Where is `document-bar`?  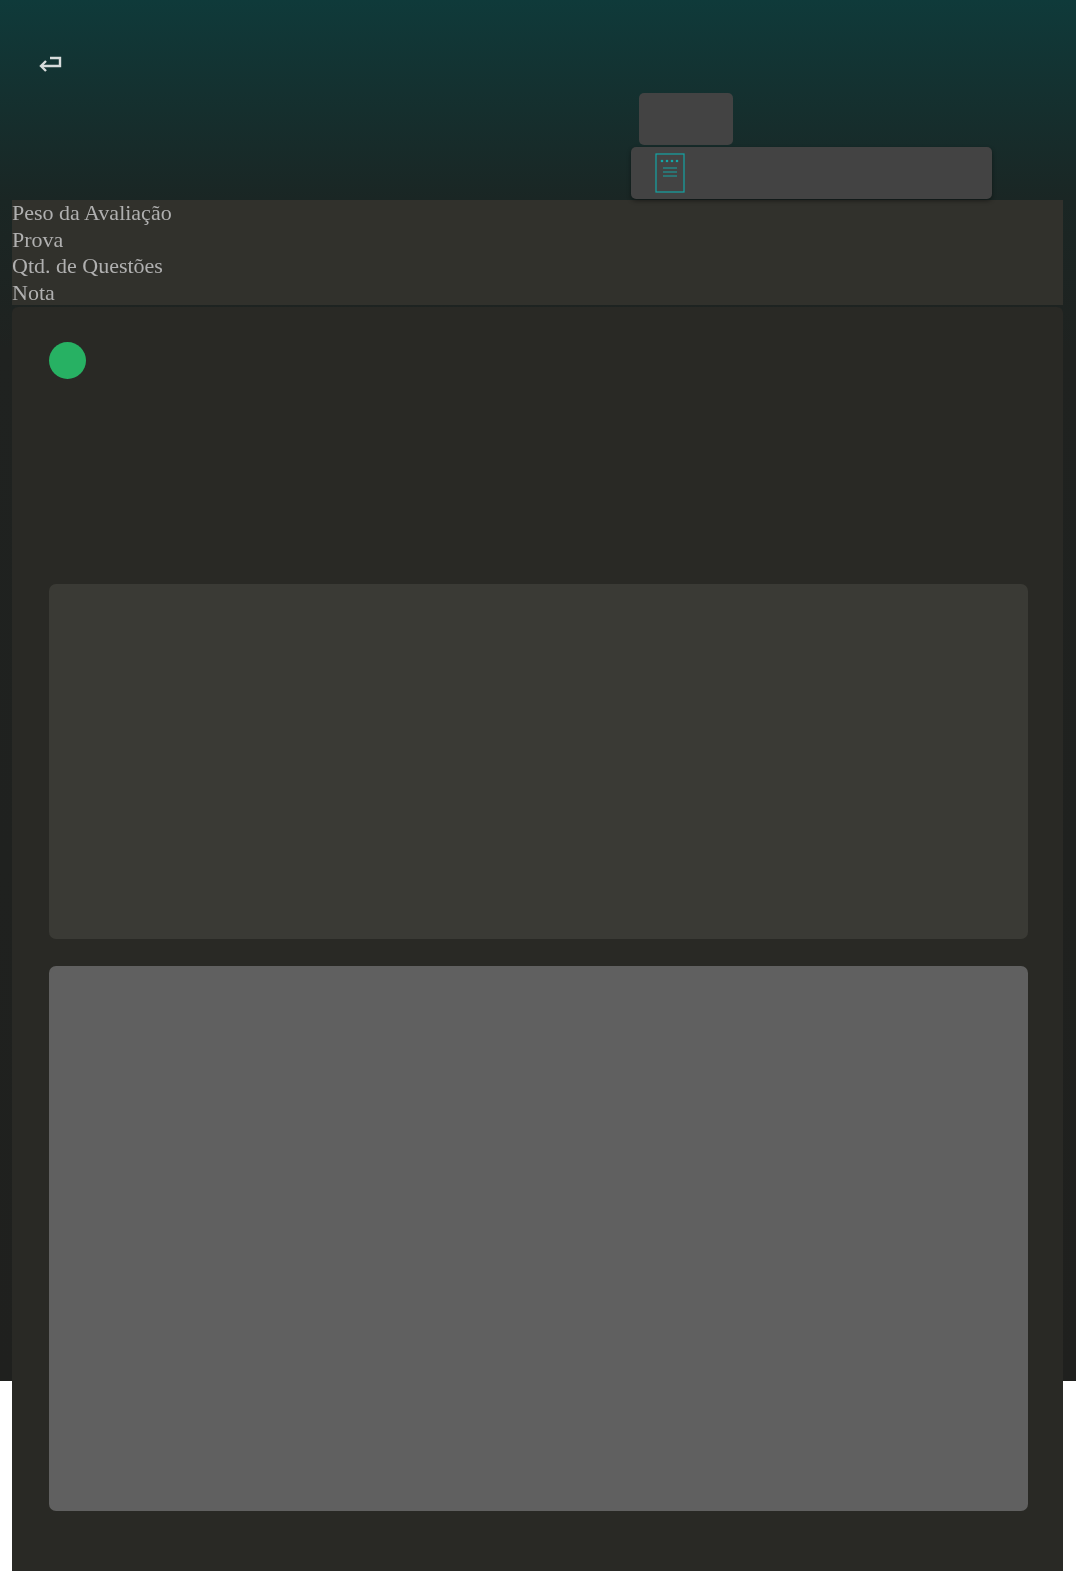 document-bar is located at coordinates (811, 173).